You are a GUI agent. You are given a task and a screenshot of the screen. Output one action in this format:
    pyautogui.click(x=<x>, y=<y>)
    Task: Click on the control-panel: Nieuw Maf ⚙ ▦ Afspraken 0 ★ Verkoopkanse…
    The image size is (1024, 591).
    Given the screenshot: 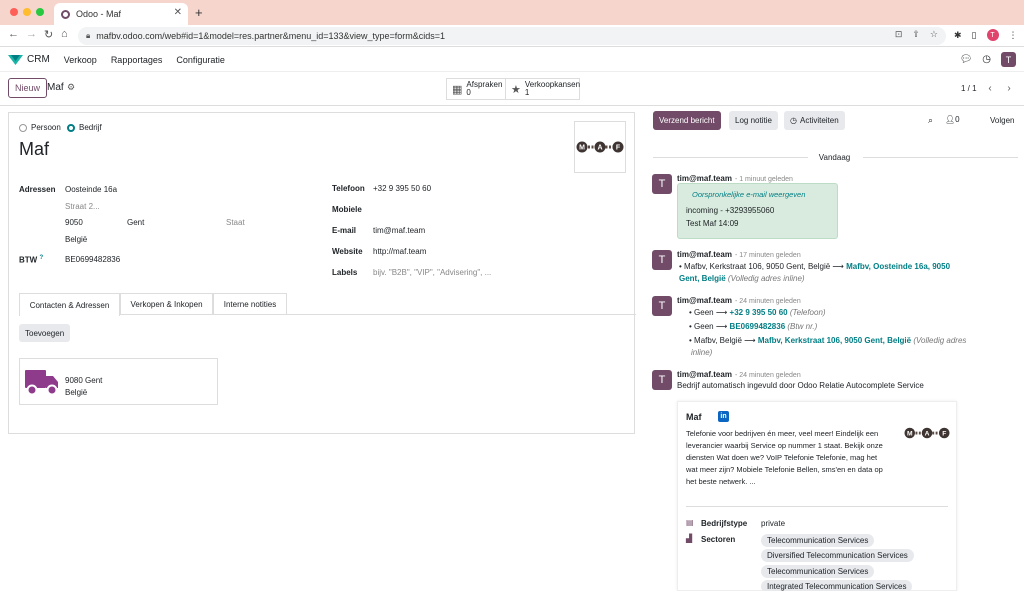 What is the action you would take?
    pyautogui.click(x=512, y=89)
    